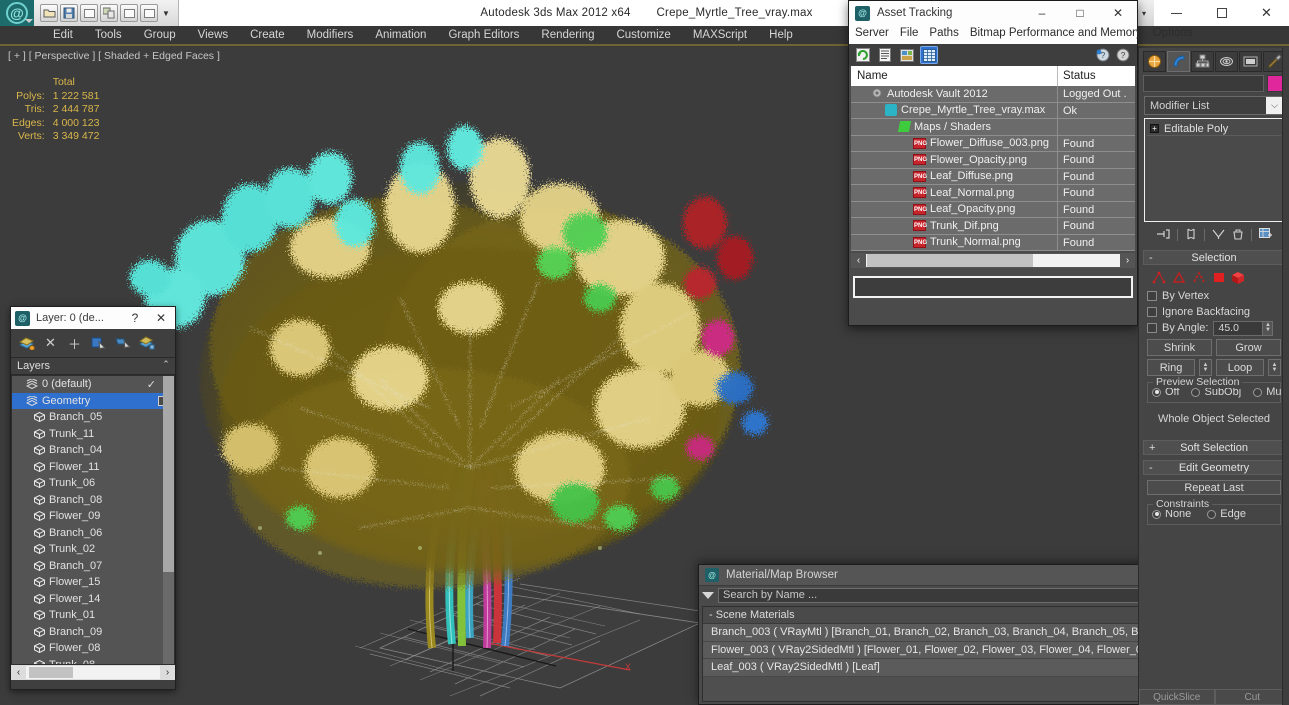 This screenshot has width=1289, height=705. Describe the element at coordinates (93, 483) in the screenshot. I see `layer-row: Trunk_06` at that location.